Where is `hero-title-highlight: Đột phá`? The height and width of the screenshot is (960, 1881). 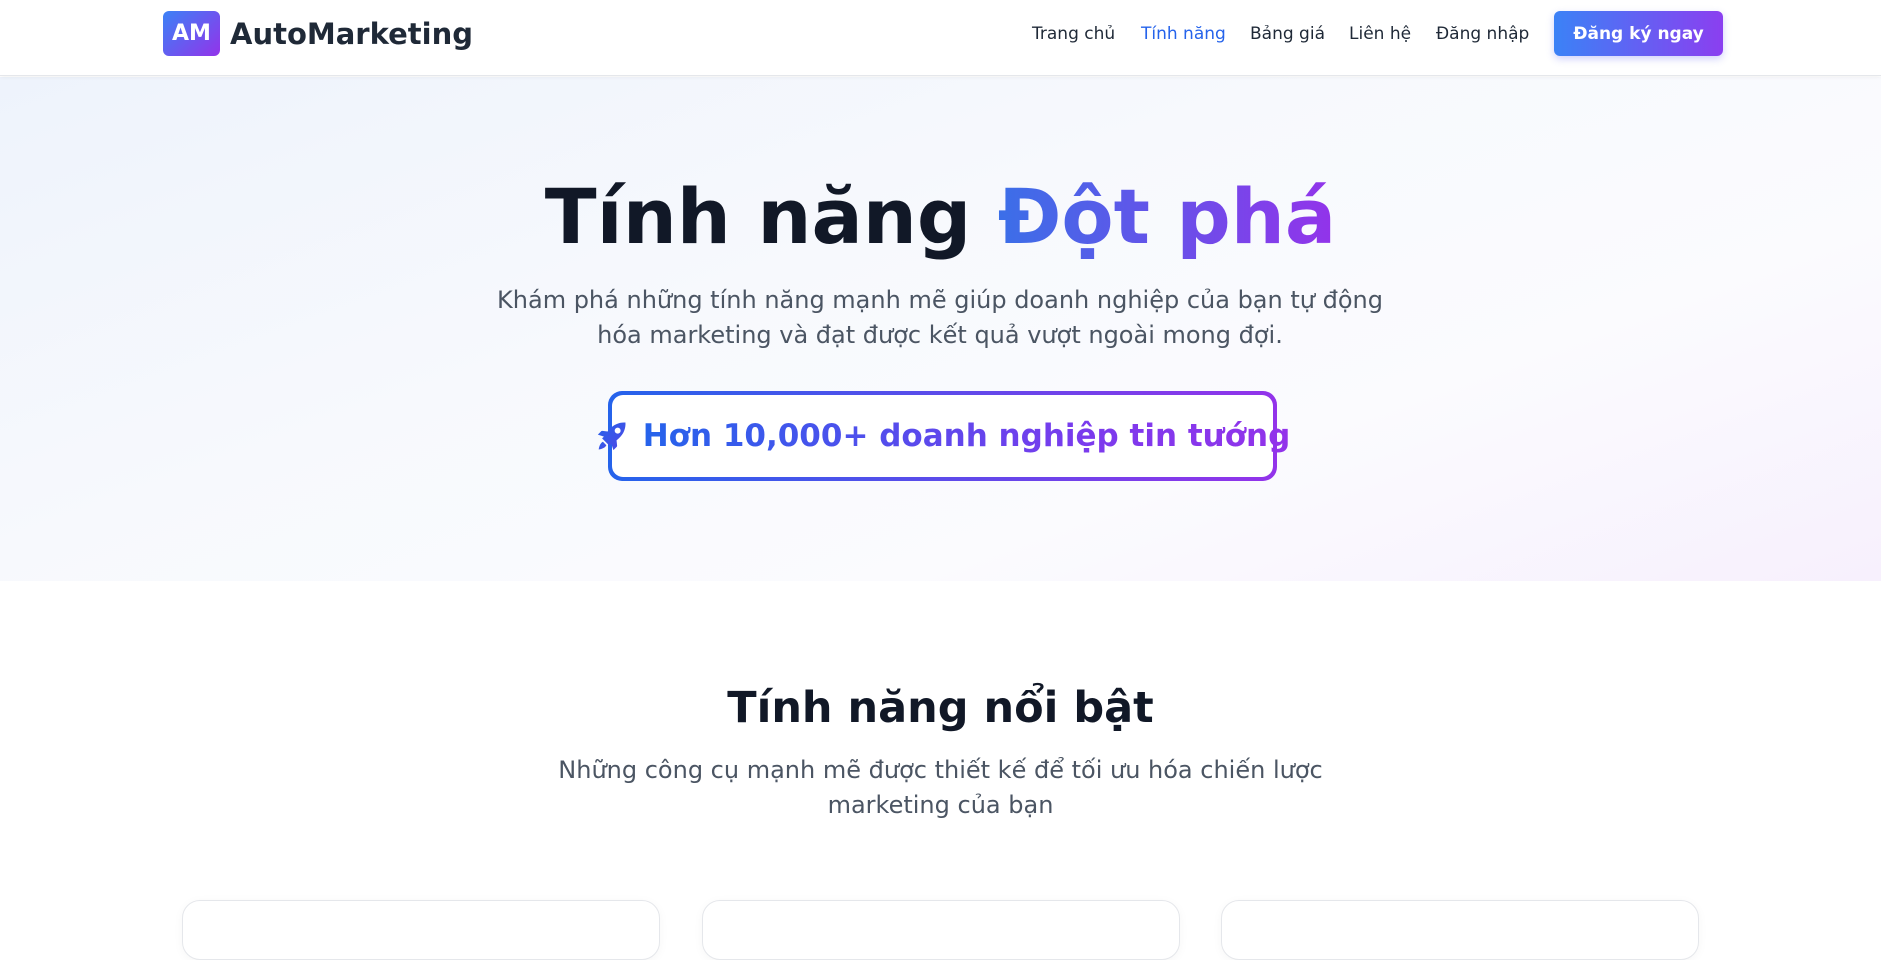 hero-title-highlight: Đột phá is located at coordinates (1167, 216).